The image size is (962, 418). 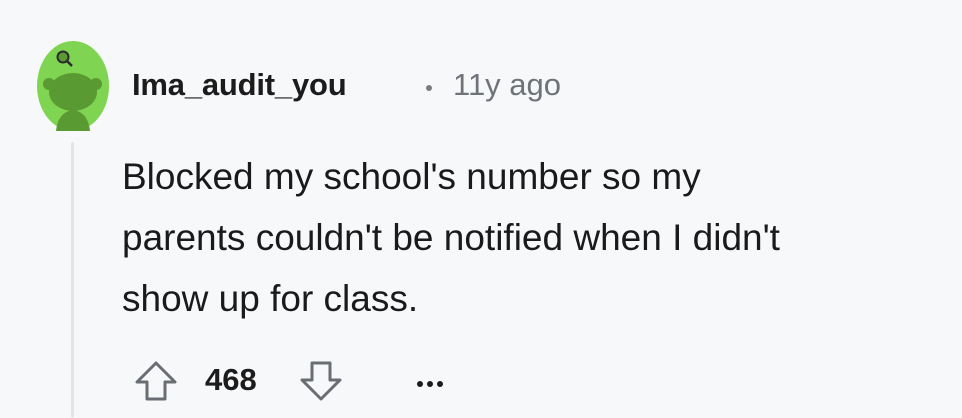 I want to click on upvote-button, so click(x=156, y=381).